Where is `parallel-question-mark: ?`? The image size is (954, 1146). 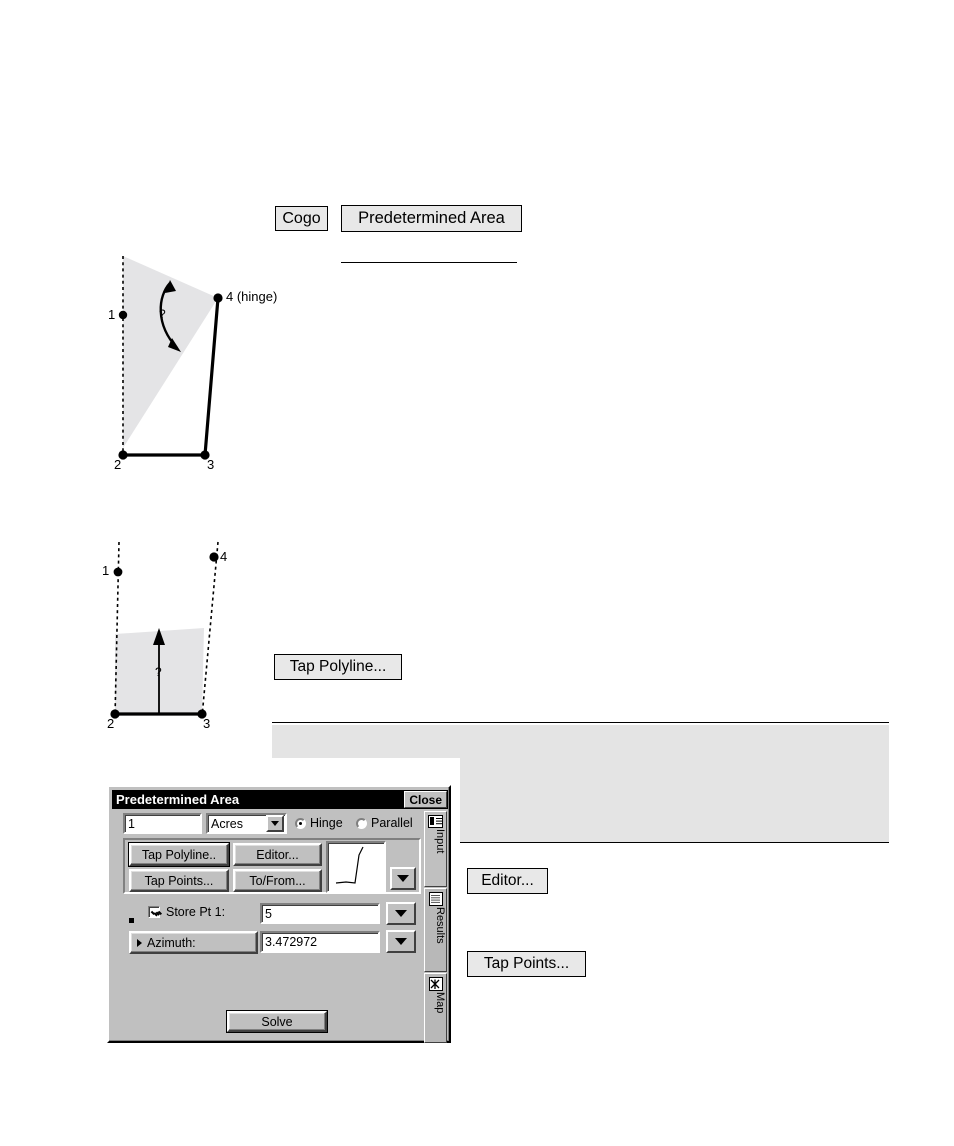
parallel-question-mark: ? is located at coordinates (158, 672).